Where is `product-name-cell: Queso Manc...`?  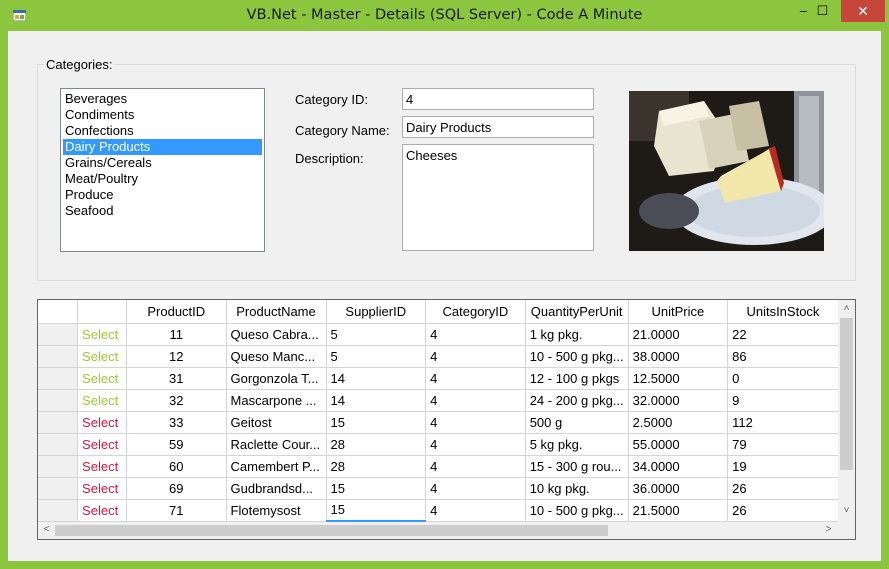 product-name-cell: Queso Manc... is located at coordinates (276, 356).